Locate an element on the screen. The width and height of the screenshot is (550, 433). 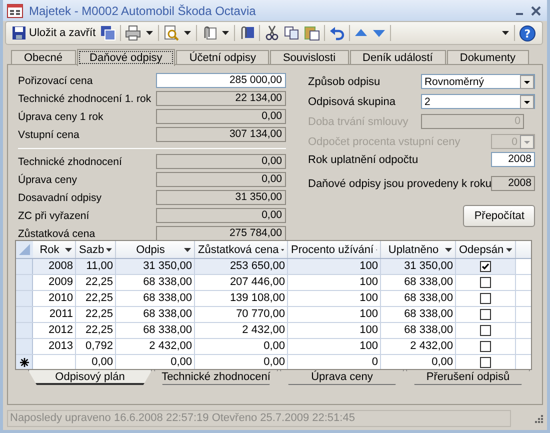
print-icon is located at coordinates (132, 33).